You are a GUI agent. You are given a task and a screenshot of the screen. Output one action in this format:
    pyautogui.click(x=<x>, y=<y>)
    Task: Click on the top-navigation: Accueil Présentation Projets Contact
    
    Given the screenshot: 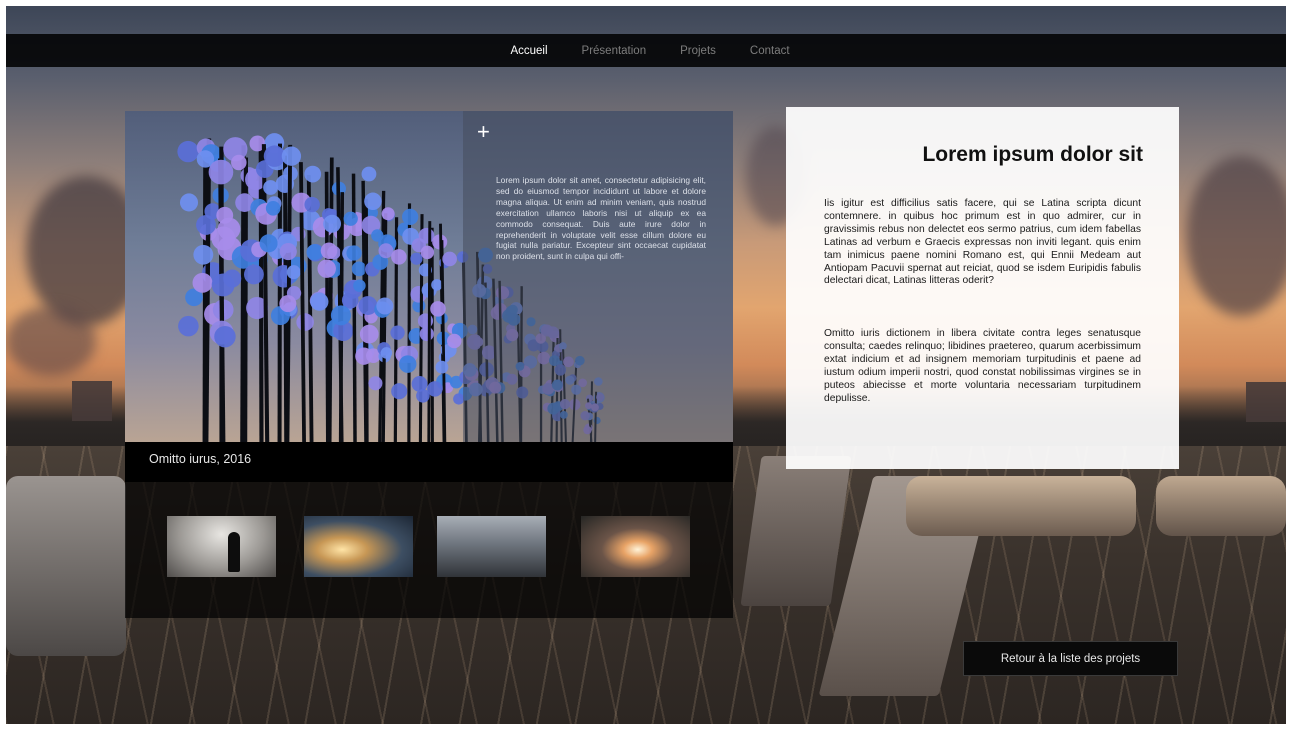 What is the action you would take?
    pyautogui.click(x=646, y=50)
    